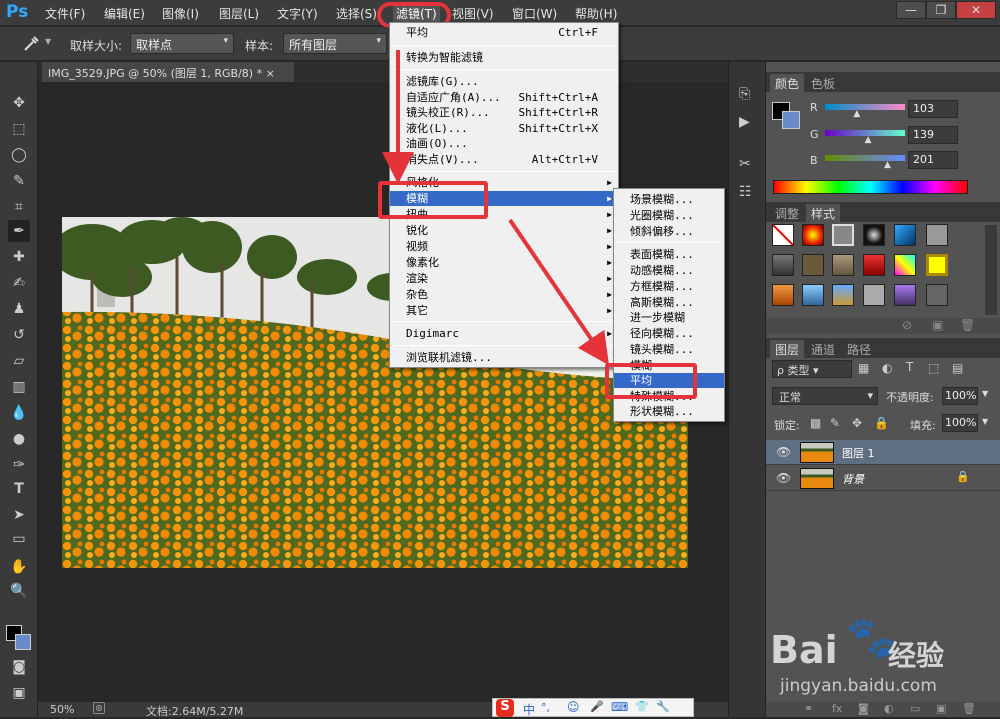 The height and width of the screenshot is (719, 1000). Describe the element at coordinates (863, 368) in the screenshot. I see `filter-pixel-icon: ▦` at that location.